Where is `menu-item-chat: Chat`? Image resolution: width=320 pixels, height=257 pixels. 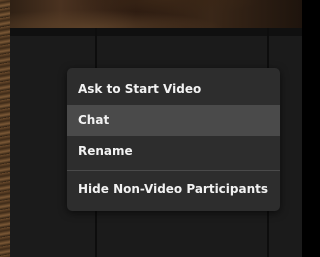 menu-item-chat: Chat is located at coordinates (173, 120).